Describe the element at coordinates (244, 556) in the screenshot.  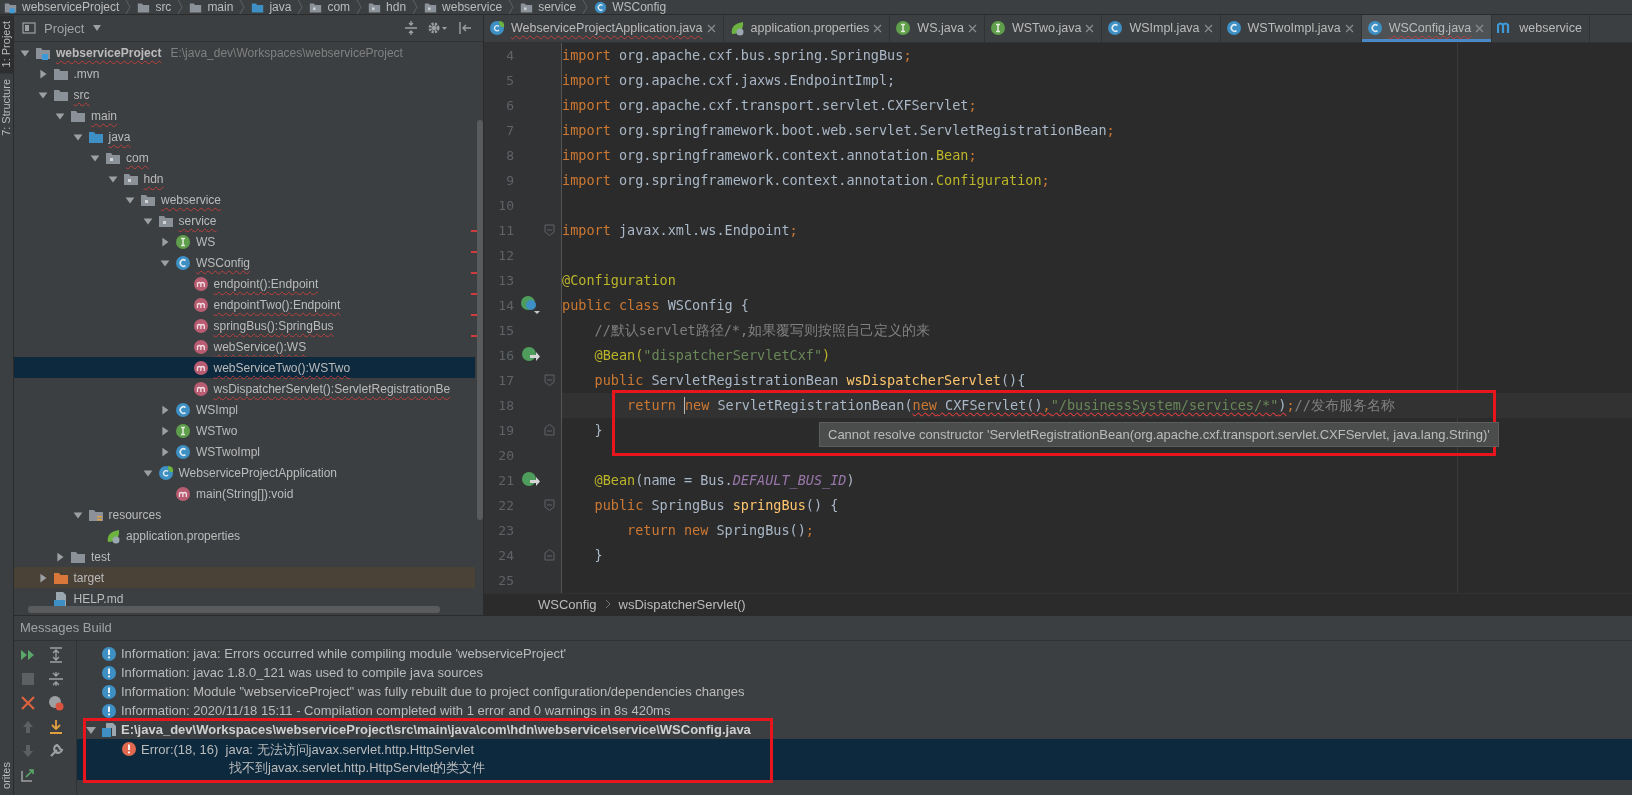
I see `tree-item: test` at that location.